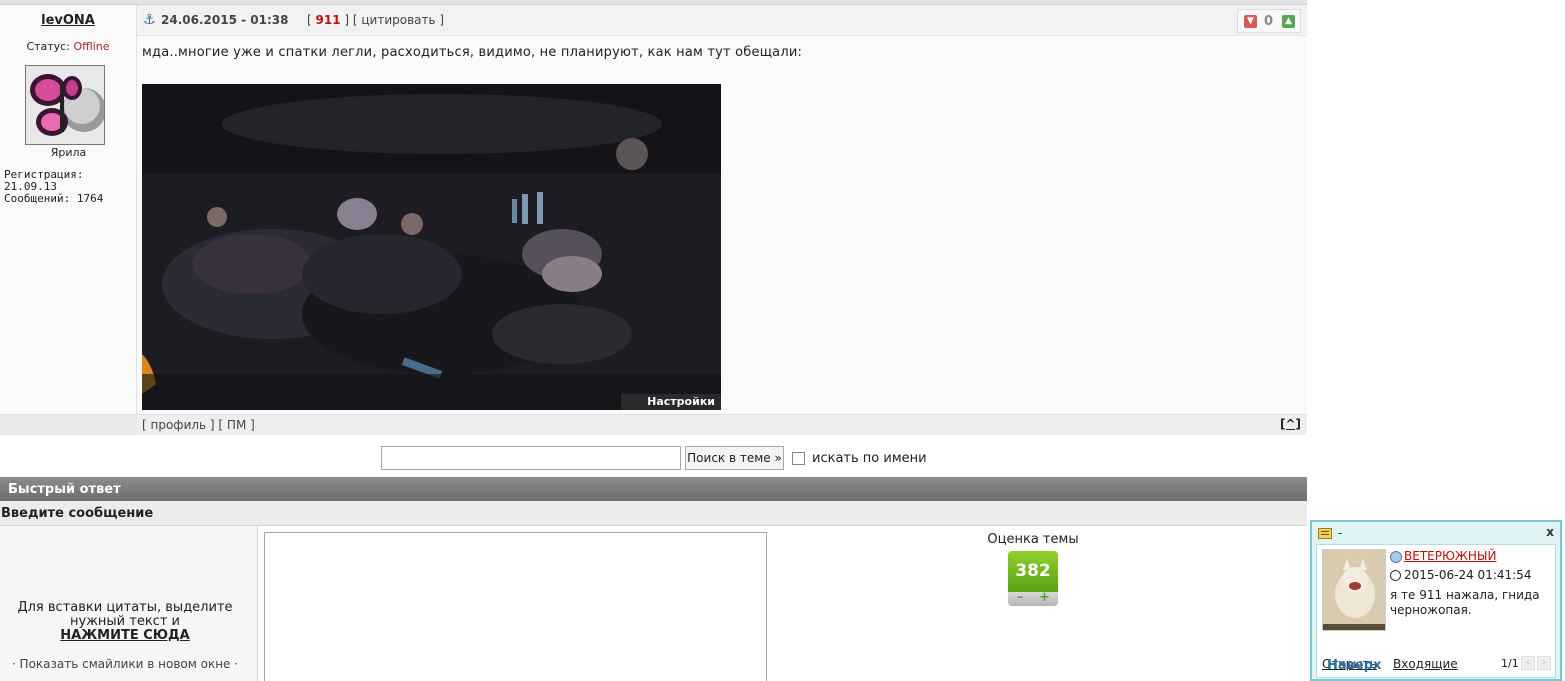 This screenshot has width=1565, height=681. I want to click on author-meta: Регистрация: 21.09.13 Сообщений: 1764, so click(70, 187).